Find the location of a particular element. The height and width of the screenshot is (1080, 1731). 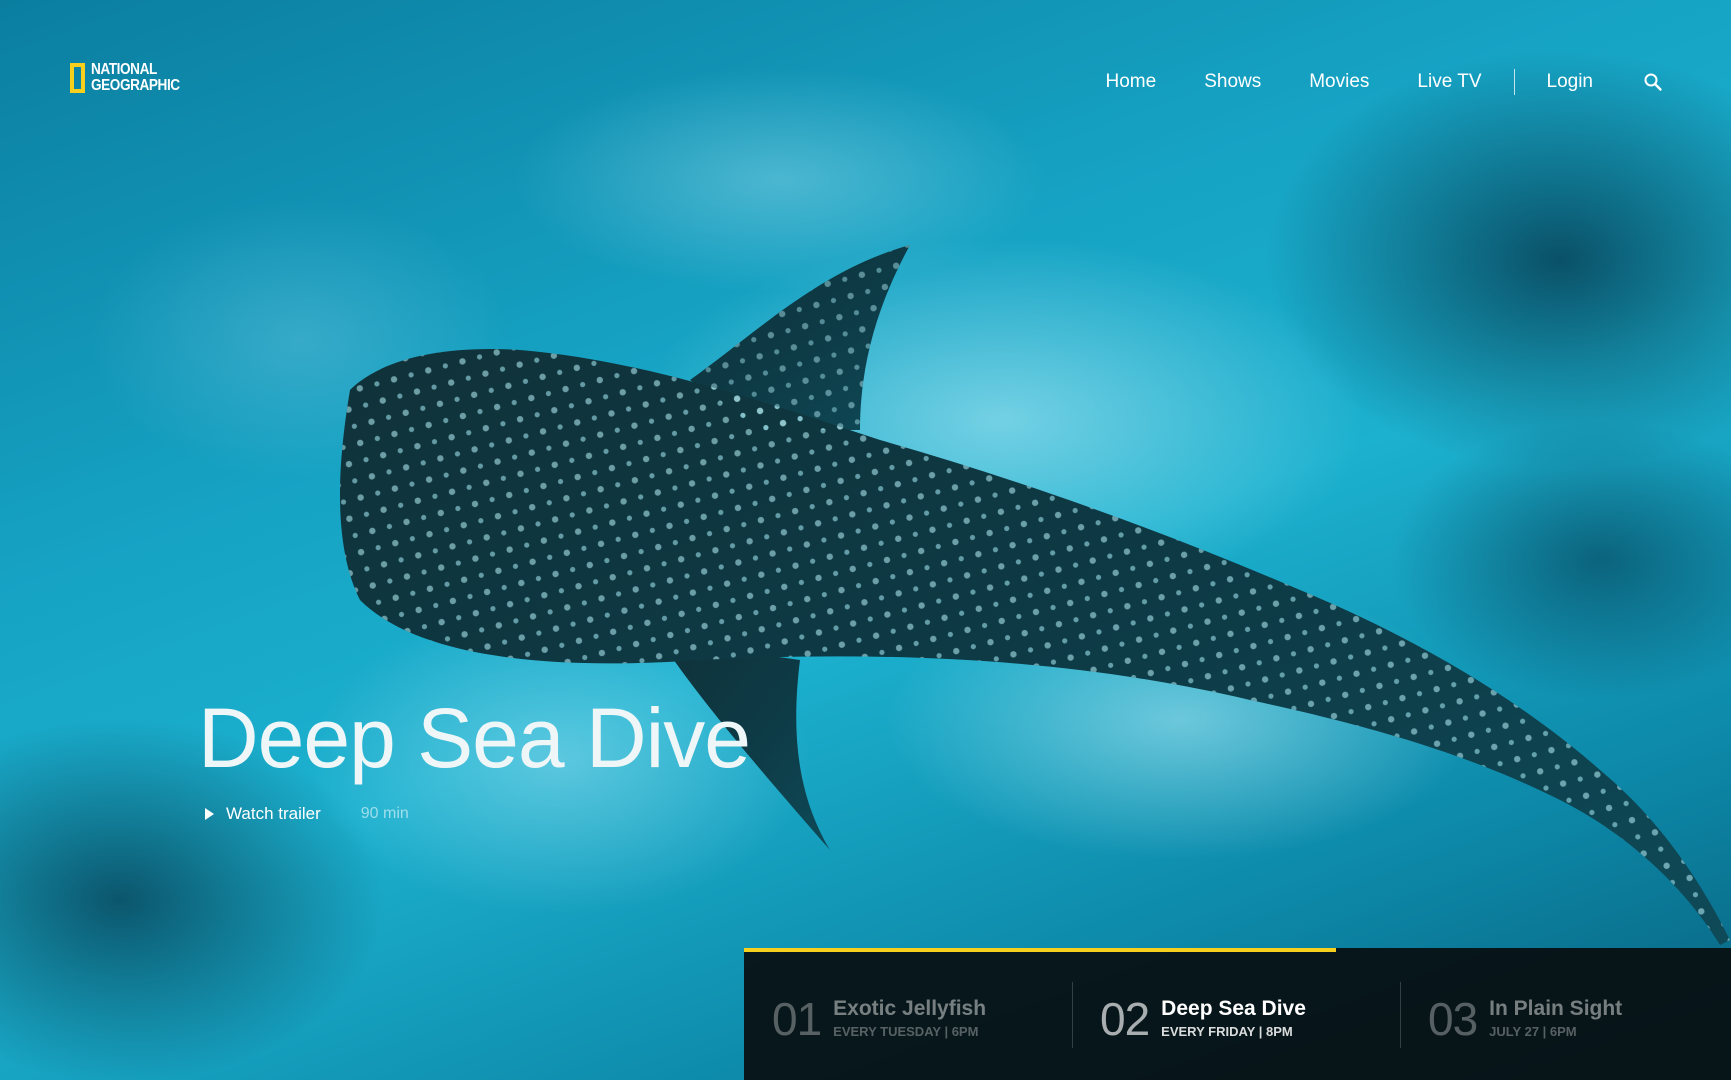

nav-item-movies: Movies is located at coordinates (1339, 82).